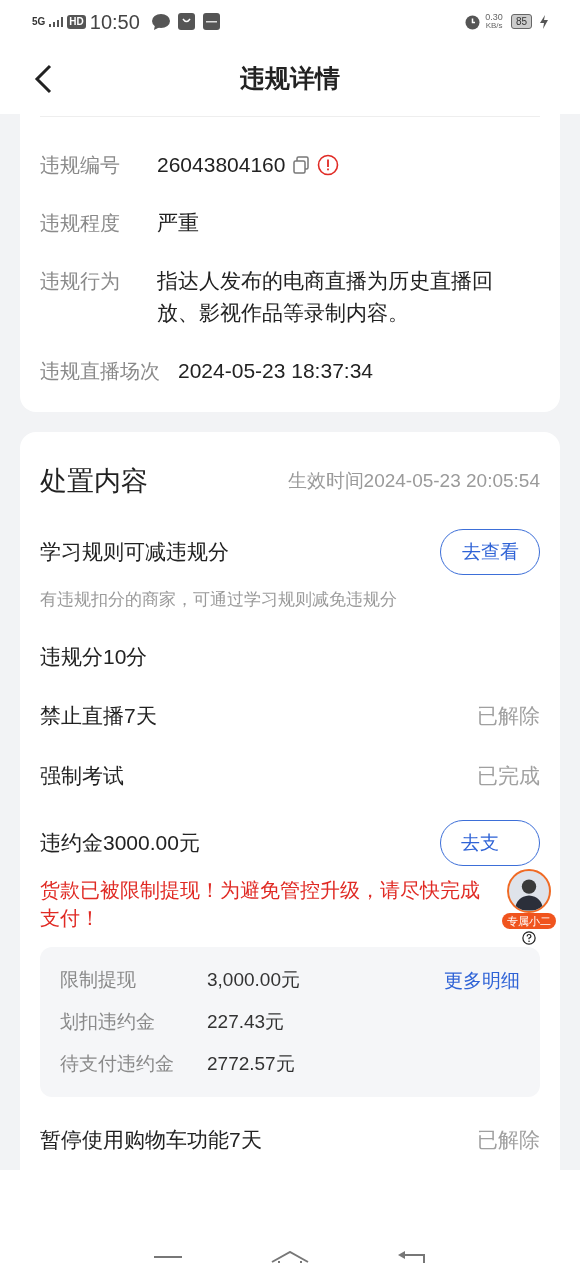  I want to click on speed-value: 0.30, so click(494, 18).